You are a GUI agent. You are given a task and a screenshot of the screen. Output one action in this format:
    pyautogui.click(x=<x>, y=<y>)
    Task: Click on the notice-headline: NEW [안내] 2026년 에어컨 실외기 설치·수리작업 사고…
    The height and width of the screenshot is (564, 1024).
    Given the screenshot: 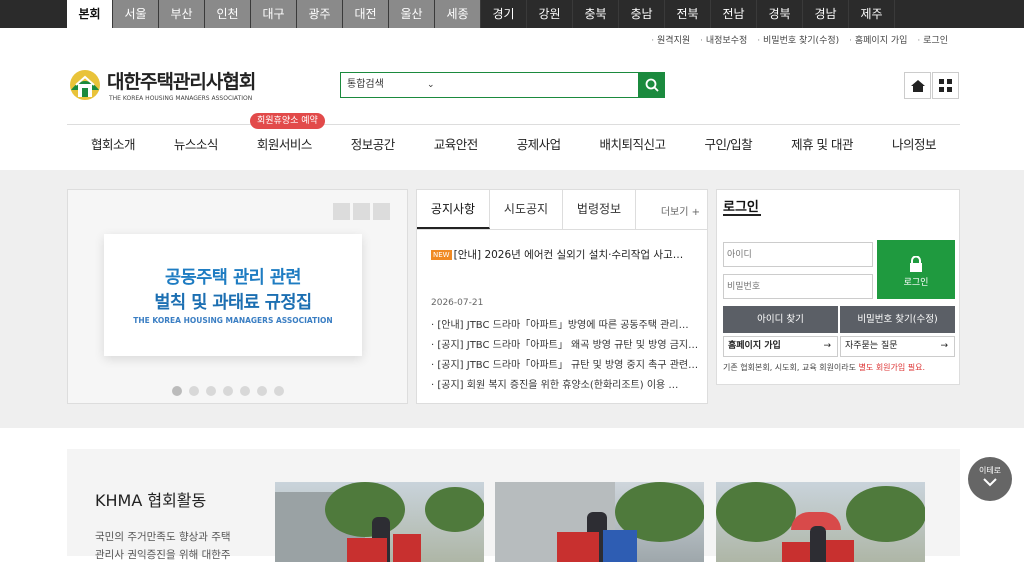 What is the action you would take?
    pyautogui.click(x=557, y=254)
    